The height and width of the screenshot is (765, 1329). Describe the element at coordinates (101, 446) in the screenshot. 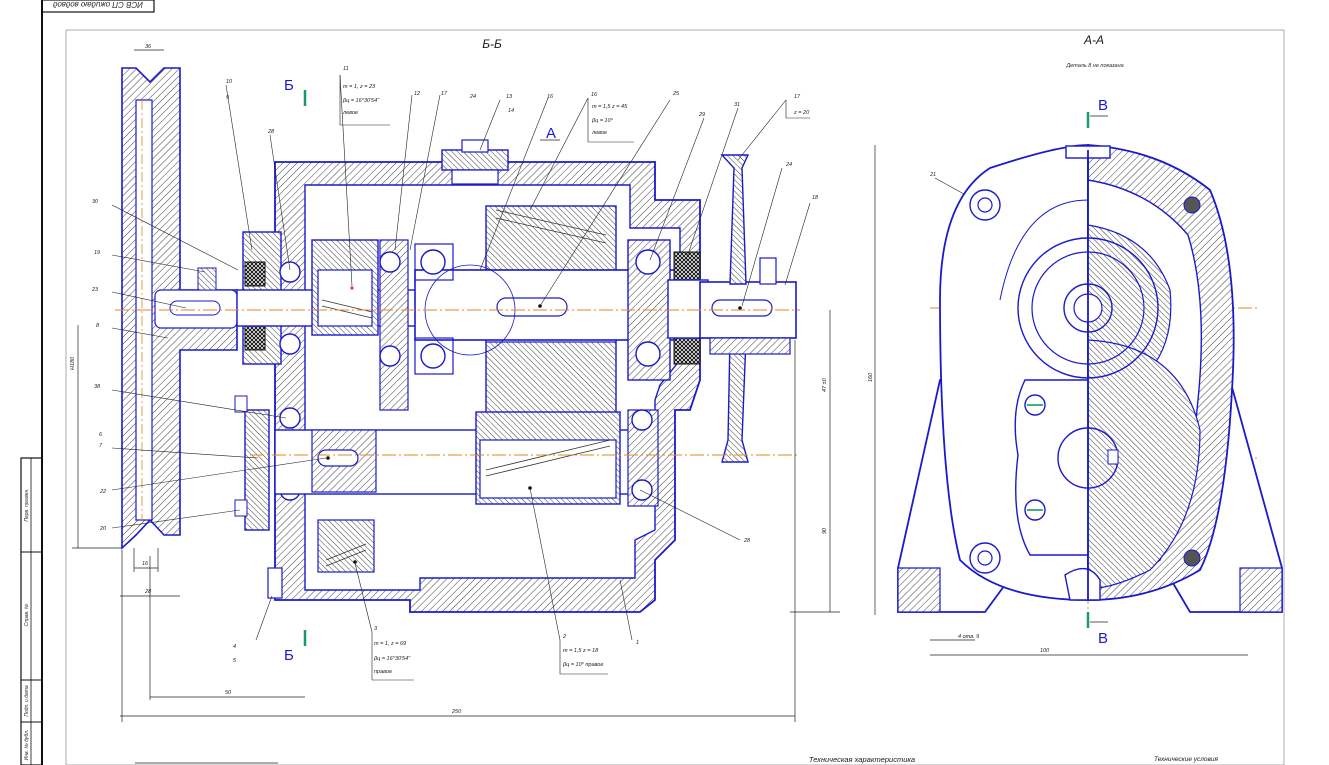

I see `pos-left-9: 7` at that location.